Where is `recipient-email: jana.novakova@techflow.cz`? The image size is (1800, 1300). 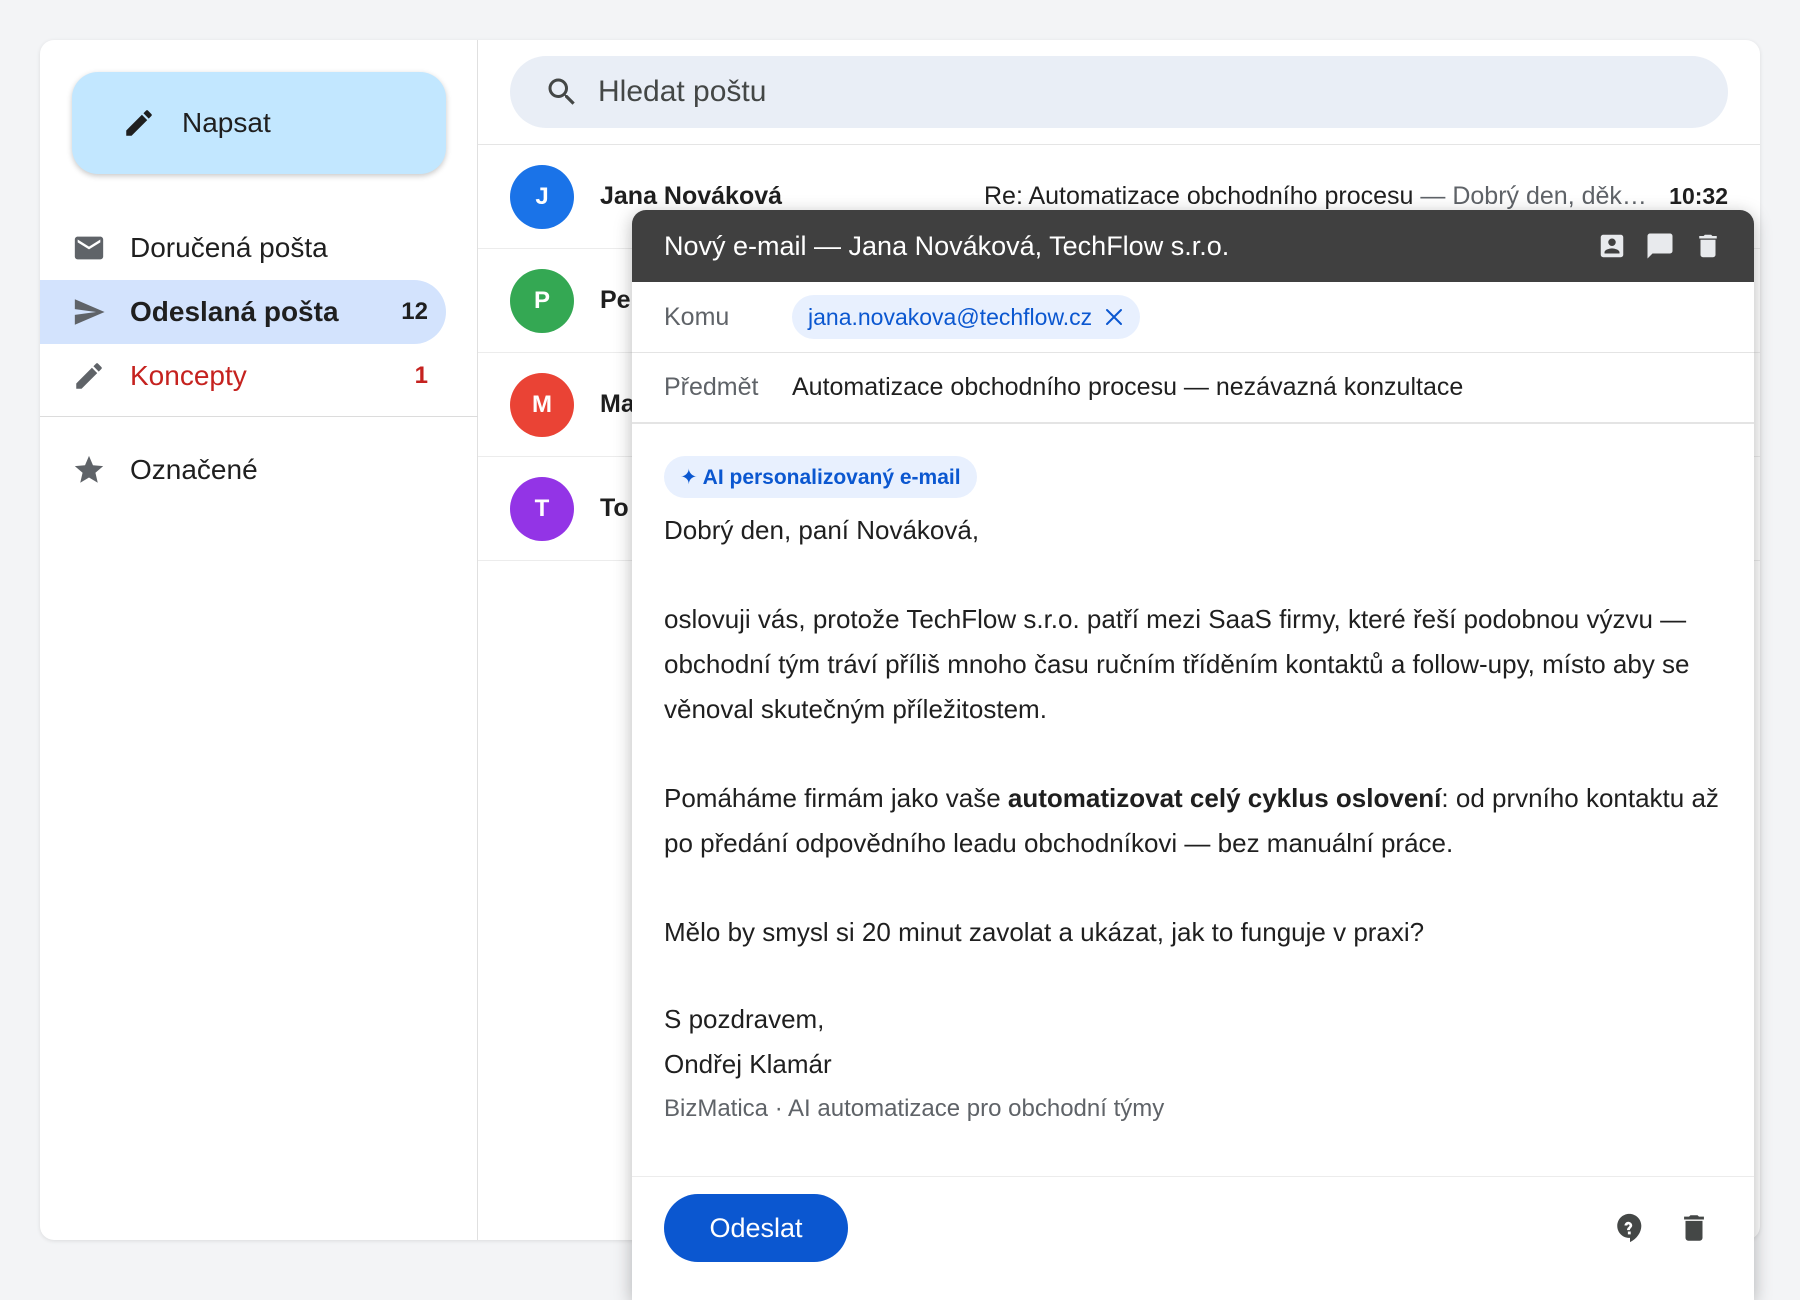 recipient-email: jana.novakova@techflow.cz is located at coordinates (950, 316).